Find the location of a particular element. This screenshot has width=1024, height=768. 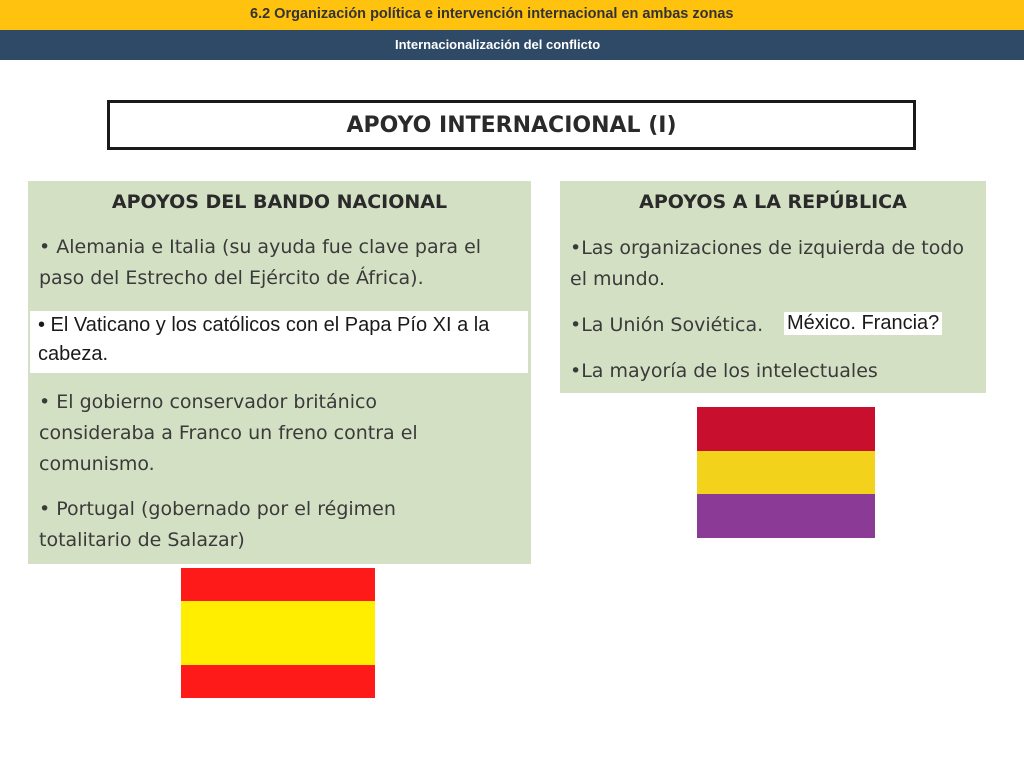

republica-heading: APOYOS A LA REPÚBLICA is located at coordinates (773, 202).